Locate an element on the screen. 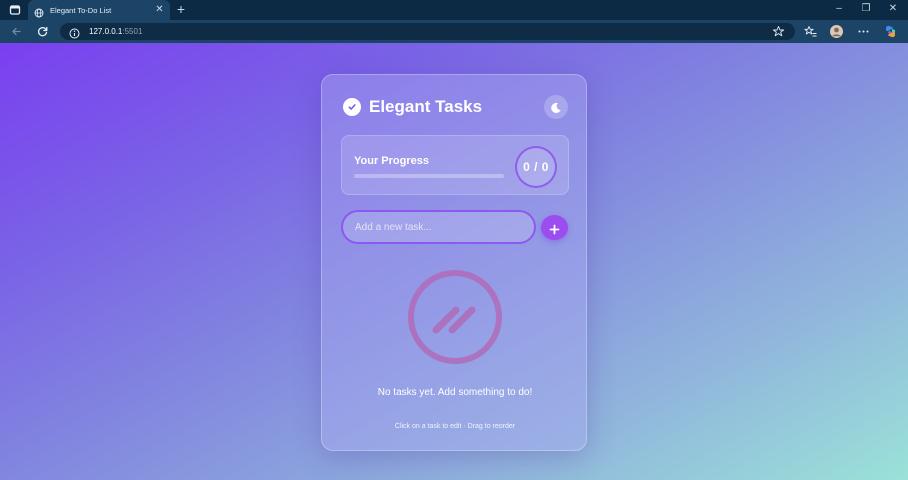 The height and width of the screenshot is (480, 908). app-title: Elegant Tasks is located at coordinates (426, 106).